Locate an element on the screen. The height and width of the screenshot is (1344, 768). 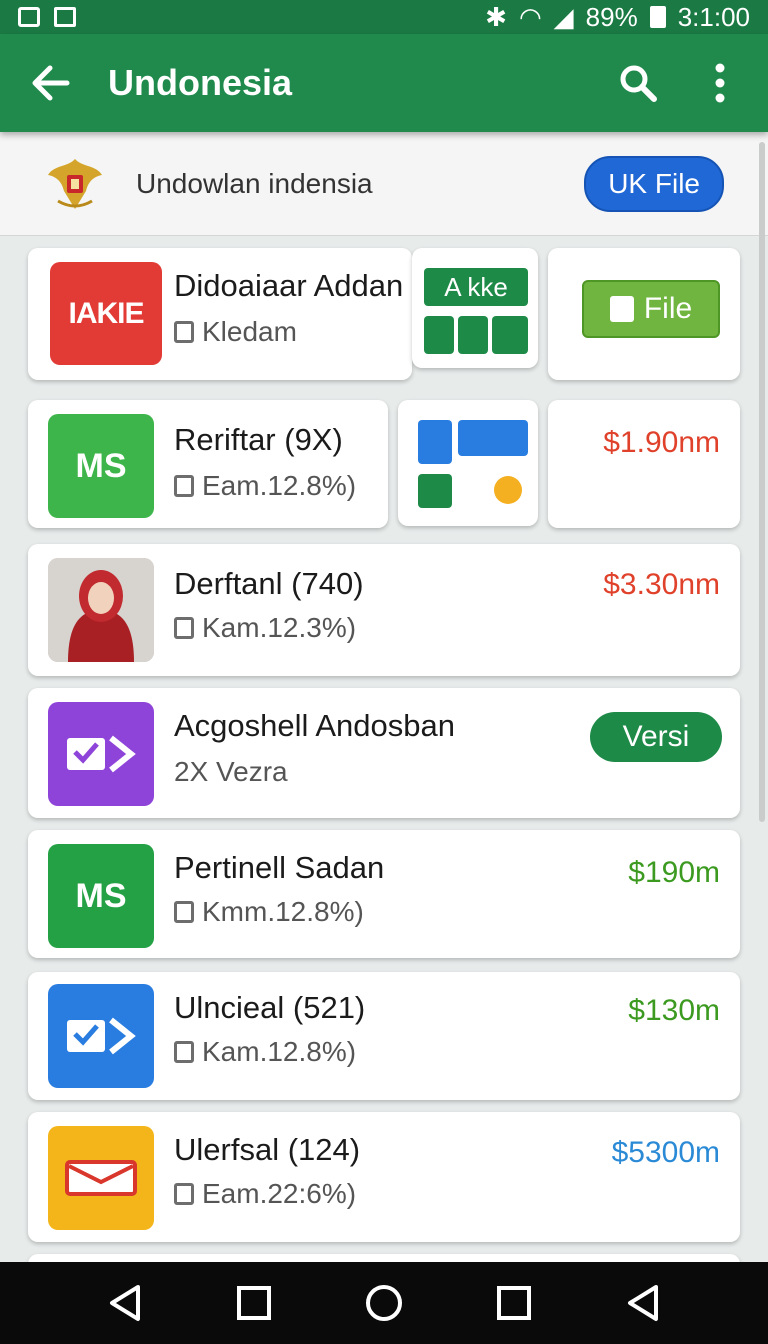
page-title: Undonesia is located at coordinates (200, 82).